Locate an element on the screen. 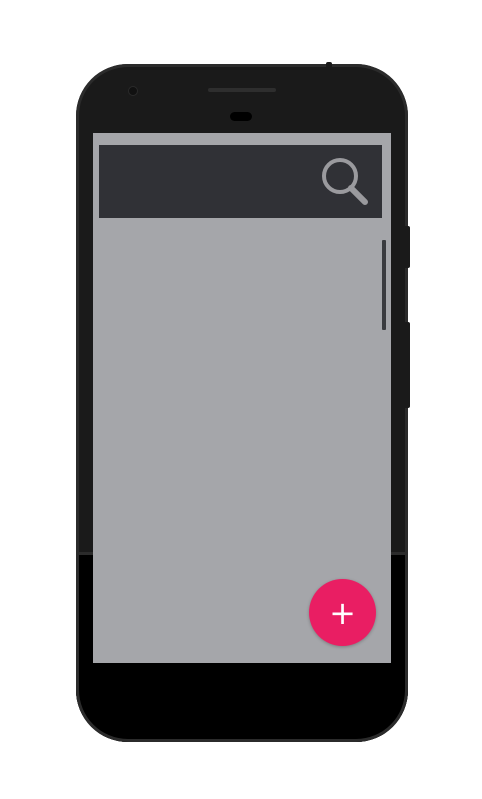  headphone-jack is located at coordinates (329, 65).